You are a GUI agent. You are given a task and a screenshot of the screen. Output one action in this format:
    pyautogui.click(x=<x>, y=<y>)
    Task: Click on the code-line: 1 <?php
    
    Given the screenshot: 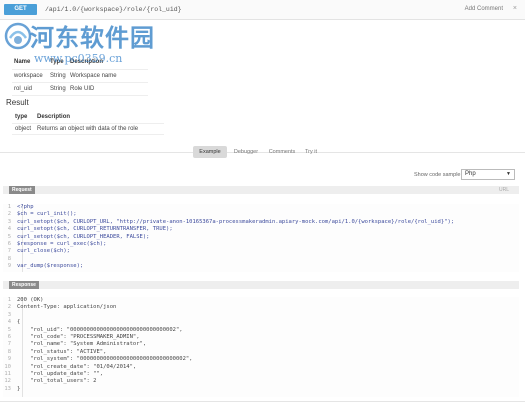 What is the action you would take?
    pyautogui.click(x=261, y=207)
    